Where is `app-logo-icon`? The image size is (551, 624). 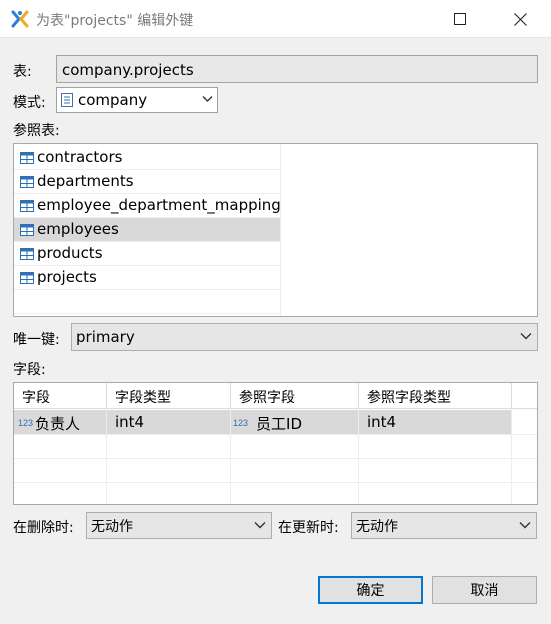
app-logo-icon is located at coordinates (20, 19).